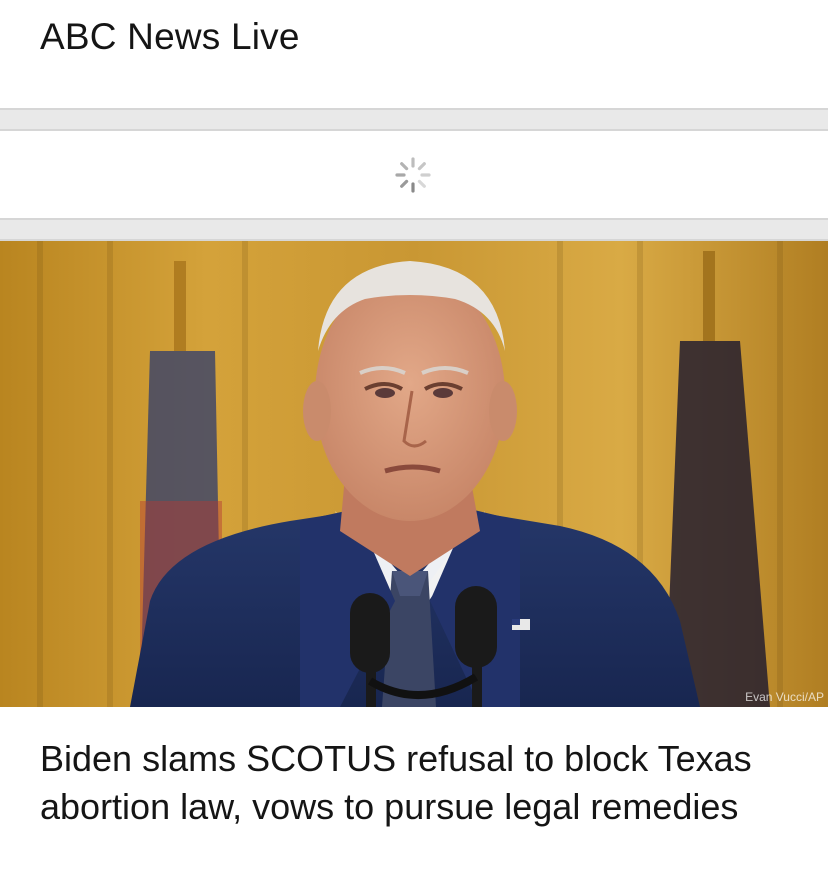 The width and height of the screenshot is (828, 889). What do you see at coordinates (414, 54) in the screenshot?
I see `app-header: ABC News Live` at bounding box center [414, 54].